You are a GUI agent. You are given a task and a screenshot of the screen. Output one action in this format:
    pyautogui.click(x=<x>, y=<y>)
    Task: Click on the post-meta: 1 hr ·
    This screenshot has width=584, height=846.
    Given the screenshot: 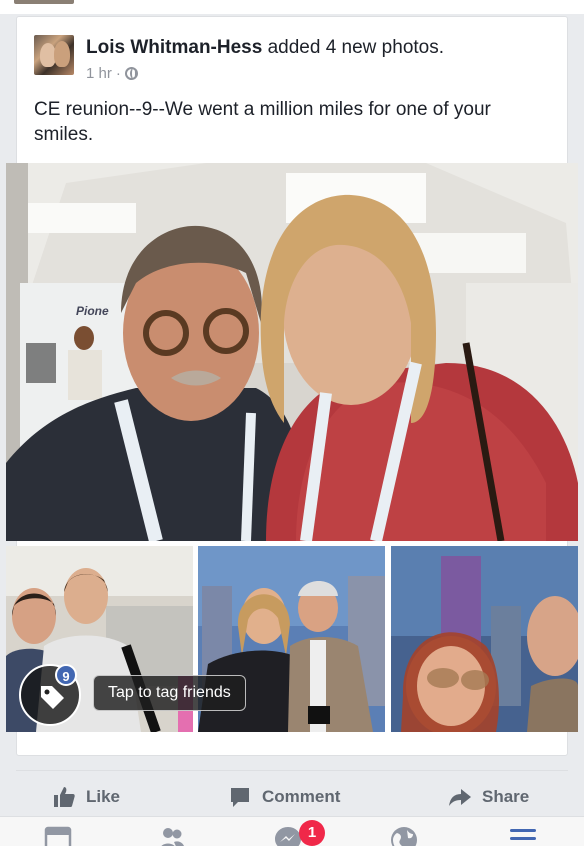 What is the action you would take?
    pyautogui.click(x=112, y=73)
    